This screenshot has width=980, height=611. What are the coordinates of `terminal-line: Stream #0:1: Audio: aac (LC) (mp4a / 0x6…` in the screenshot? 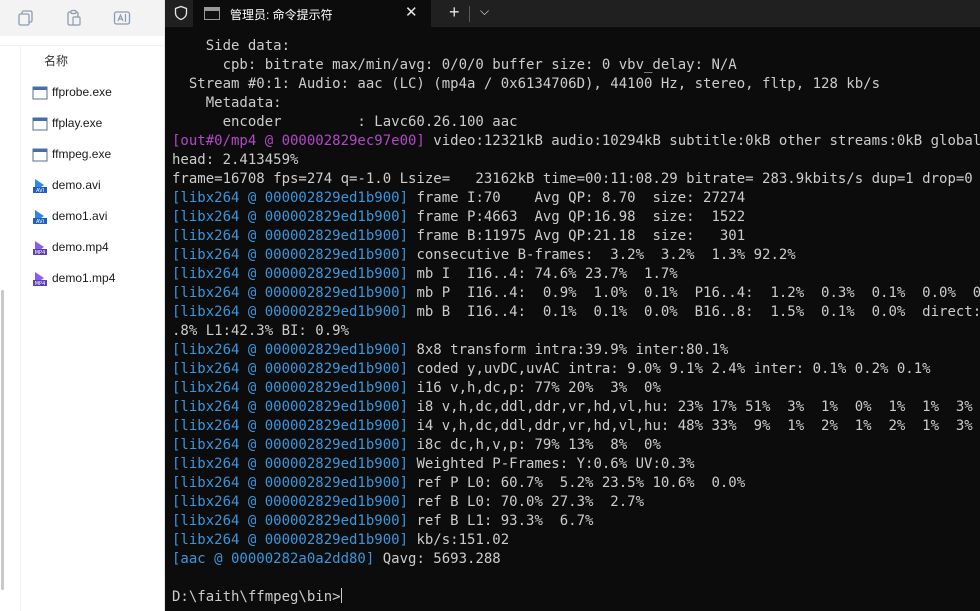 It's located at (576, 84).